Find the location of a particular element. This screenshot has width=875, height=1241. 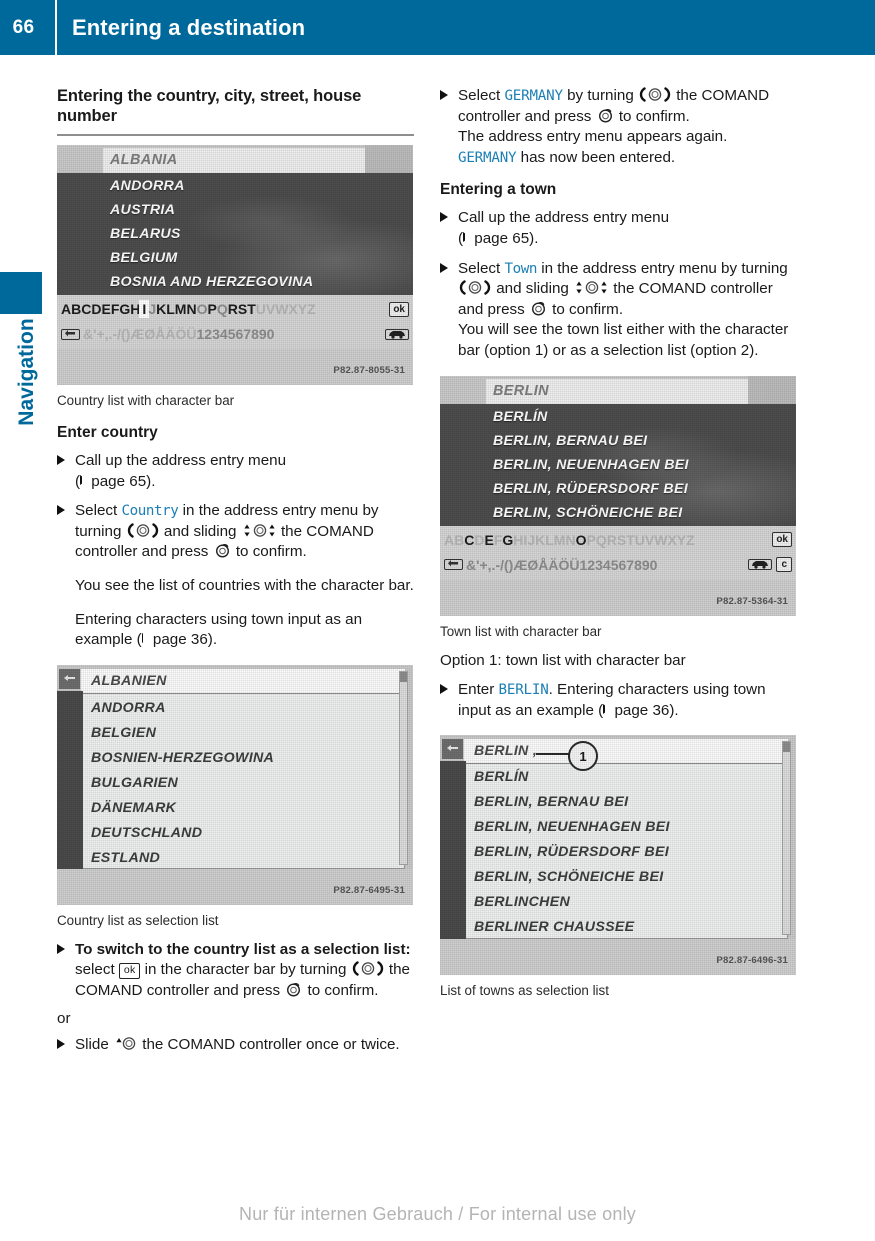

figure3-row: BERLIN, SCHÖNEICHE BEI is located at coordinates (588, 512).